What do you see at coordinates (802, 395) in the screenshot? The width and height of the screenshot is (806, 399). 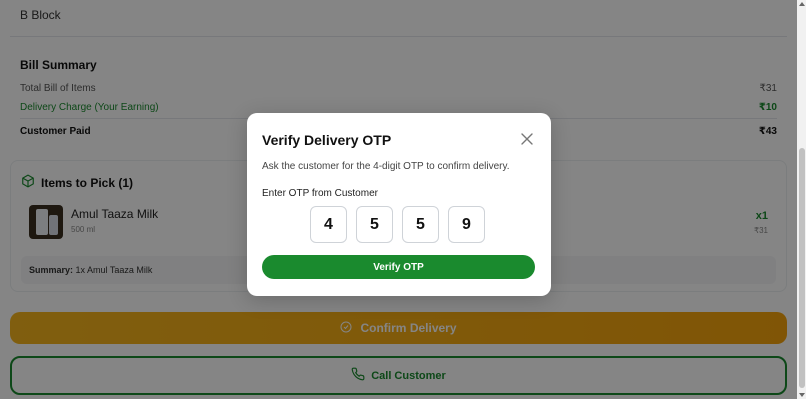 I see `scroll-down-arrow-icon` at bounding box center [802, 395].